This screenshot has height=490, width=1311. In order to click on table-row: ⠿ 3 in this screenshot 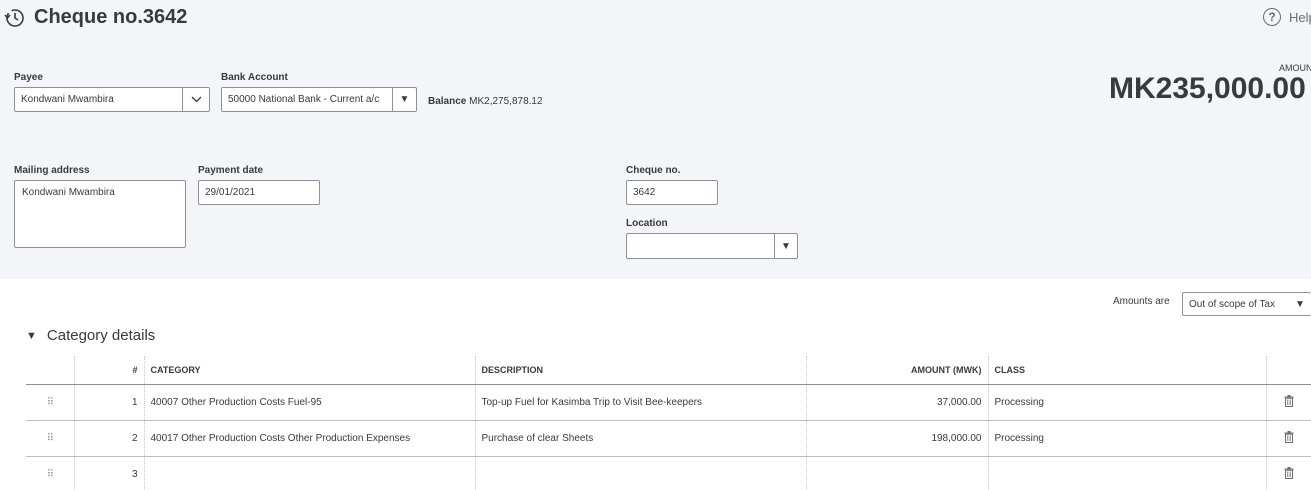, I will do `click(668, 473)`.